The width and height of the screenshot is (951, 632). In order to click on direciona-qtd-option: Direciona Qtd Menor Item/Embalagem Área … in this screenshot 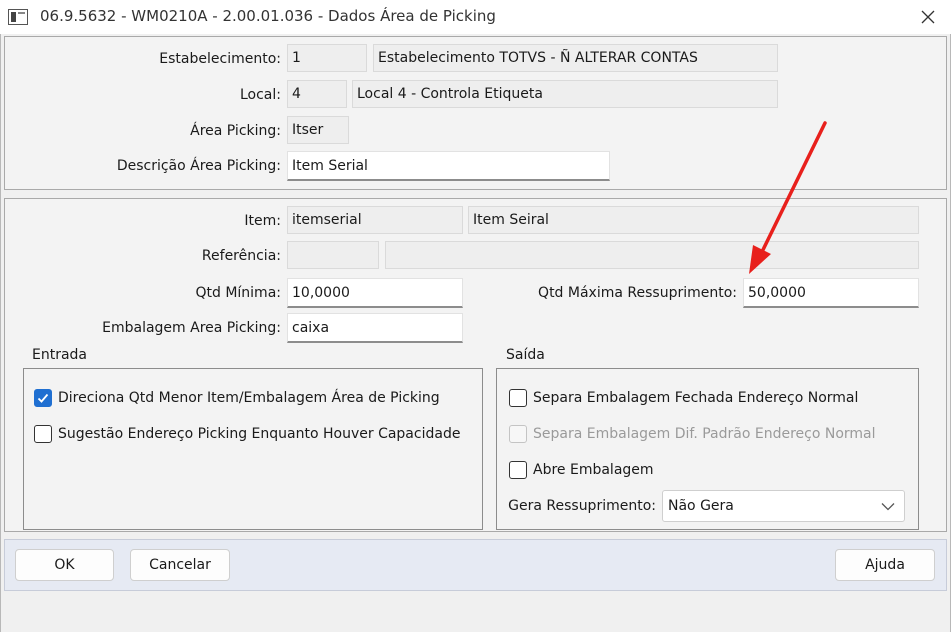, I will do `click(254, 398)`.